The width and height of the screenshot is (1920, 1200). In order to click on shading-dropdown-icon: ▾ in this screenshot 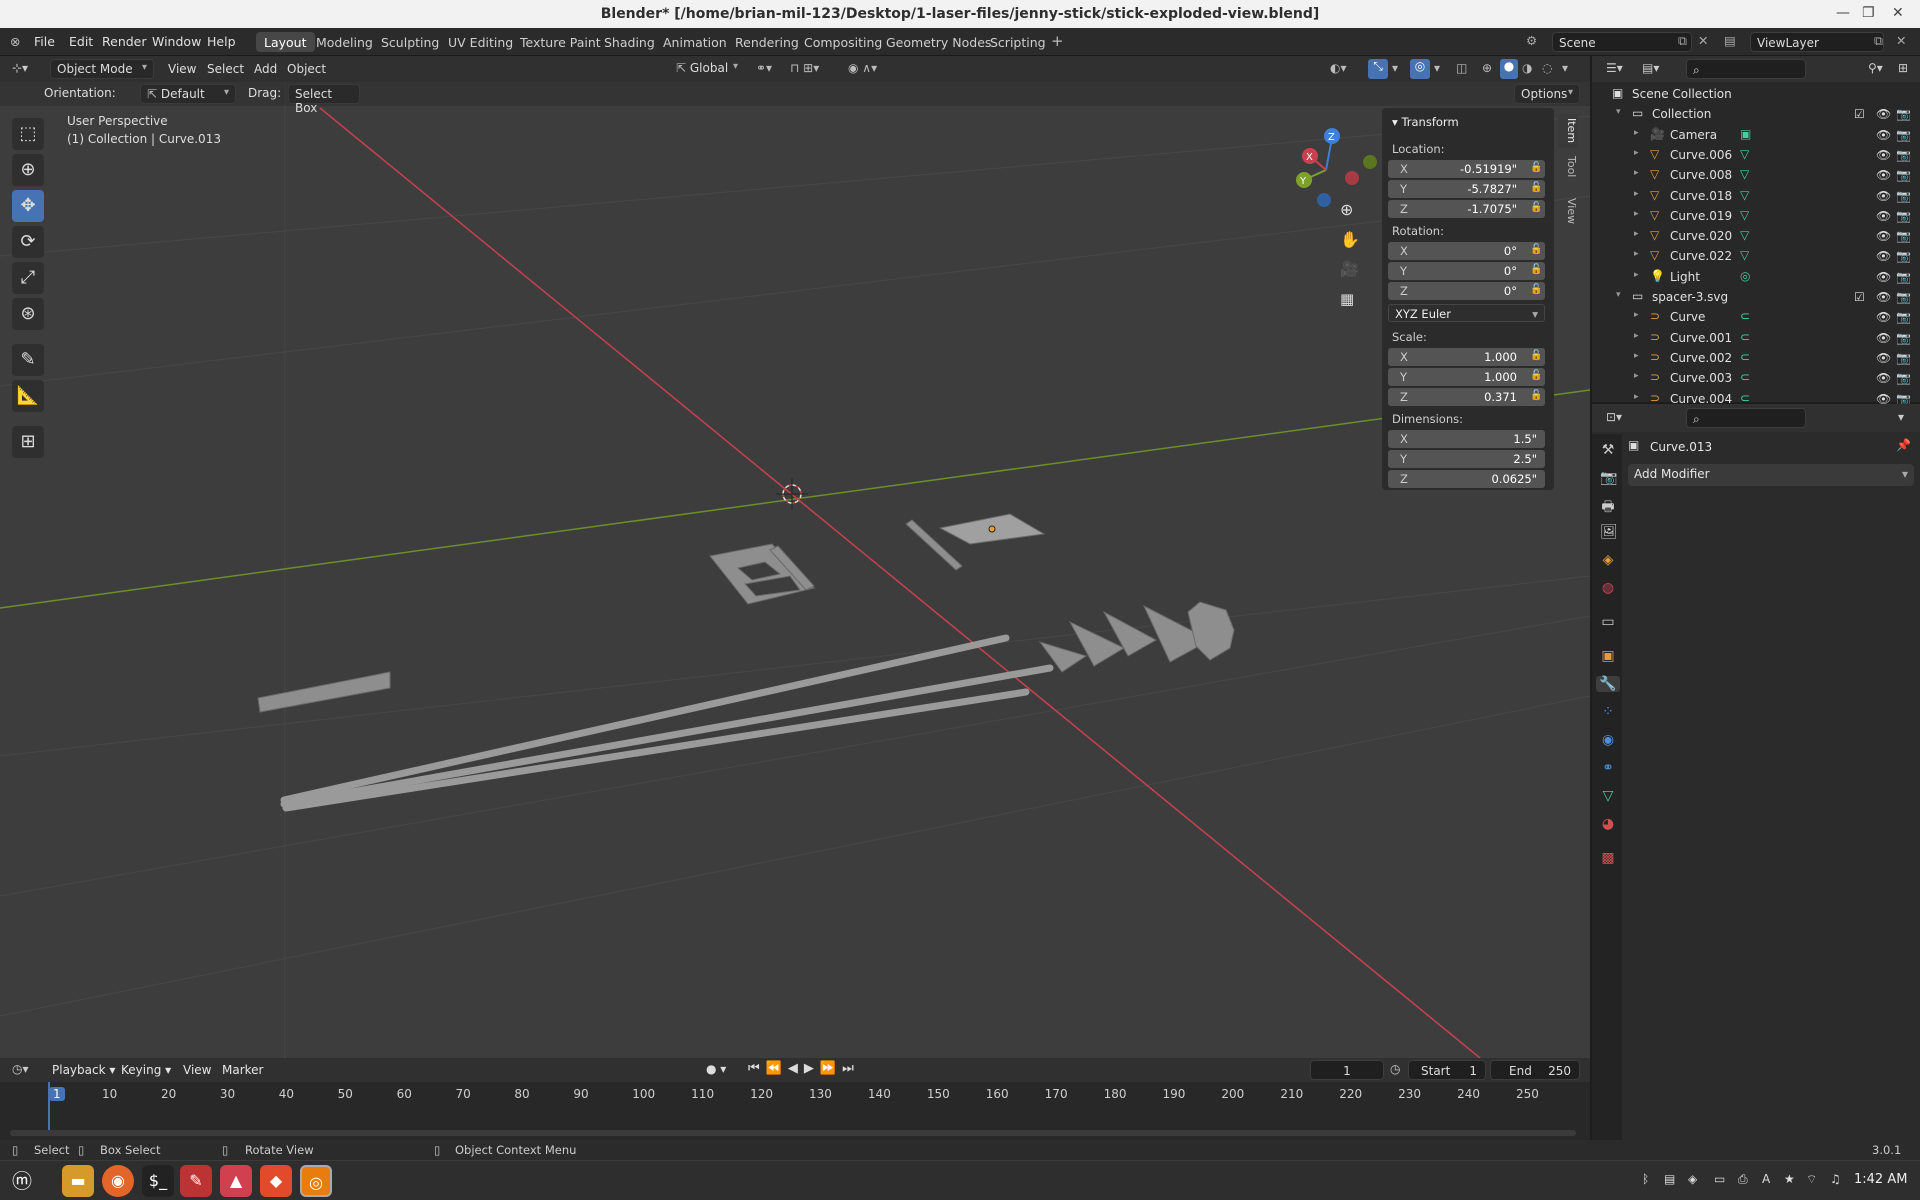, I will do `click(1565, 68)`.